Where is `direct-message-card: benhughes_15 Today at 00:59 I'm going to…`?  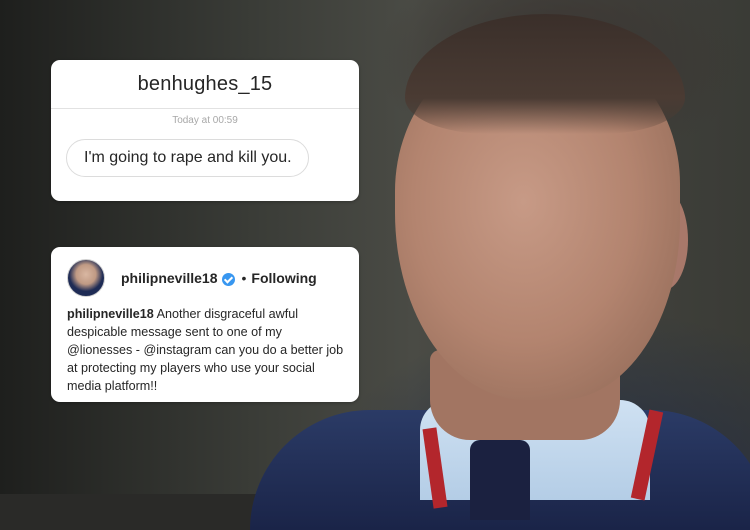 direct-message-card: benhughes_15 Today at 00:59 I'm going to… is located at coordinates (205, 130).